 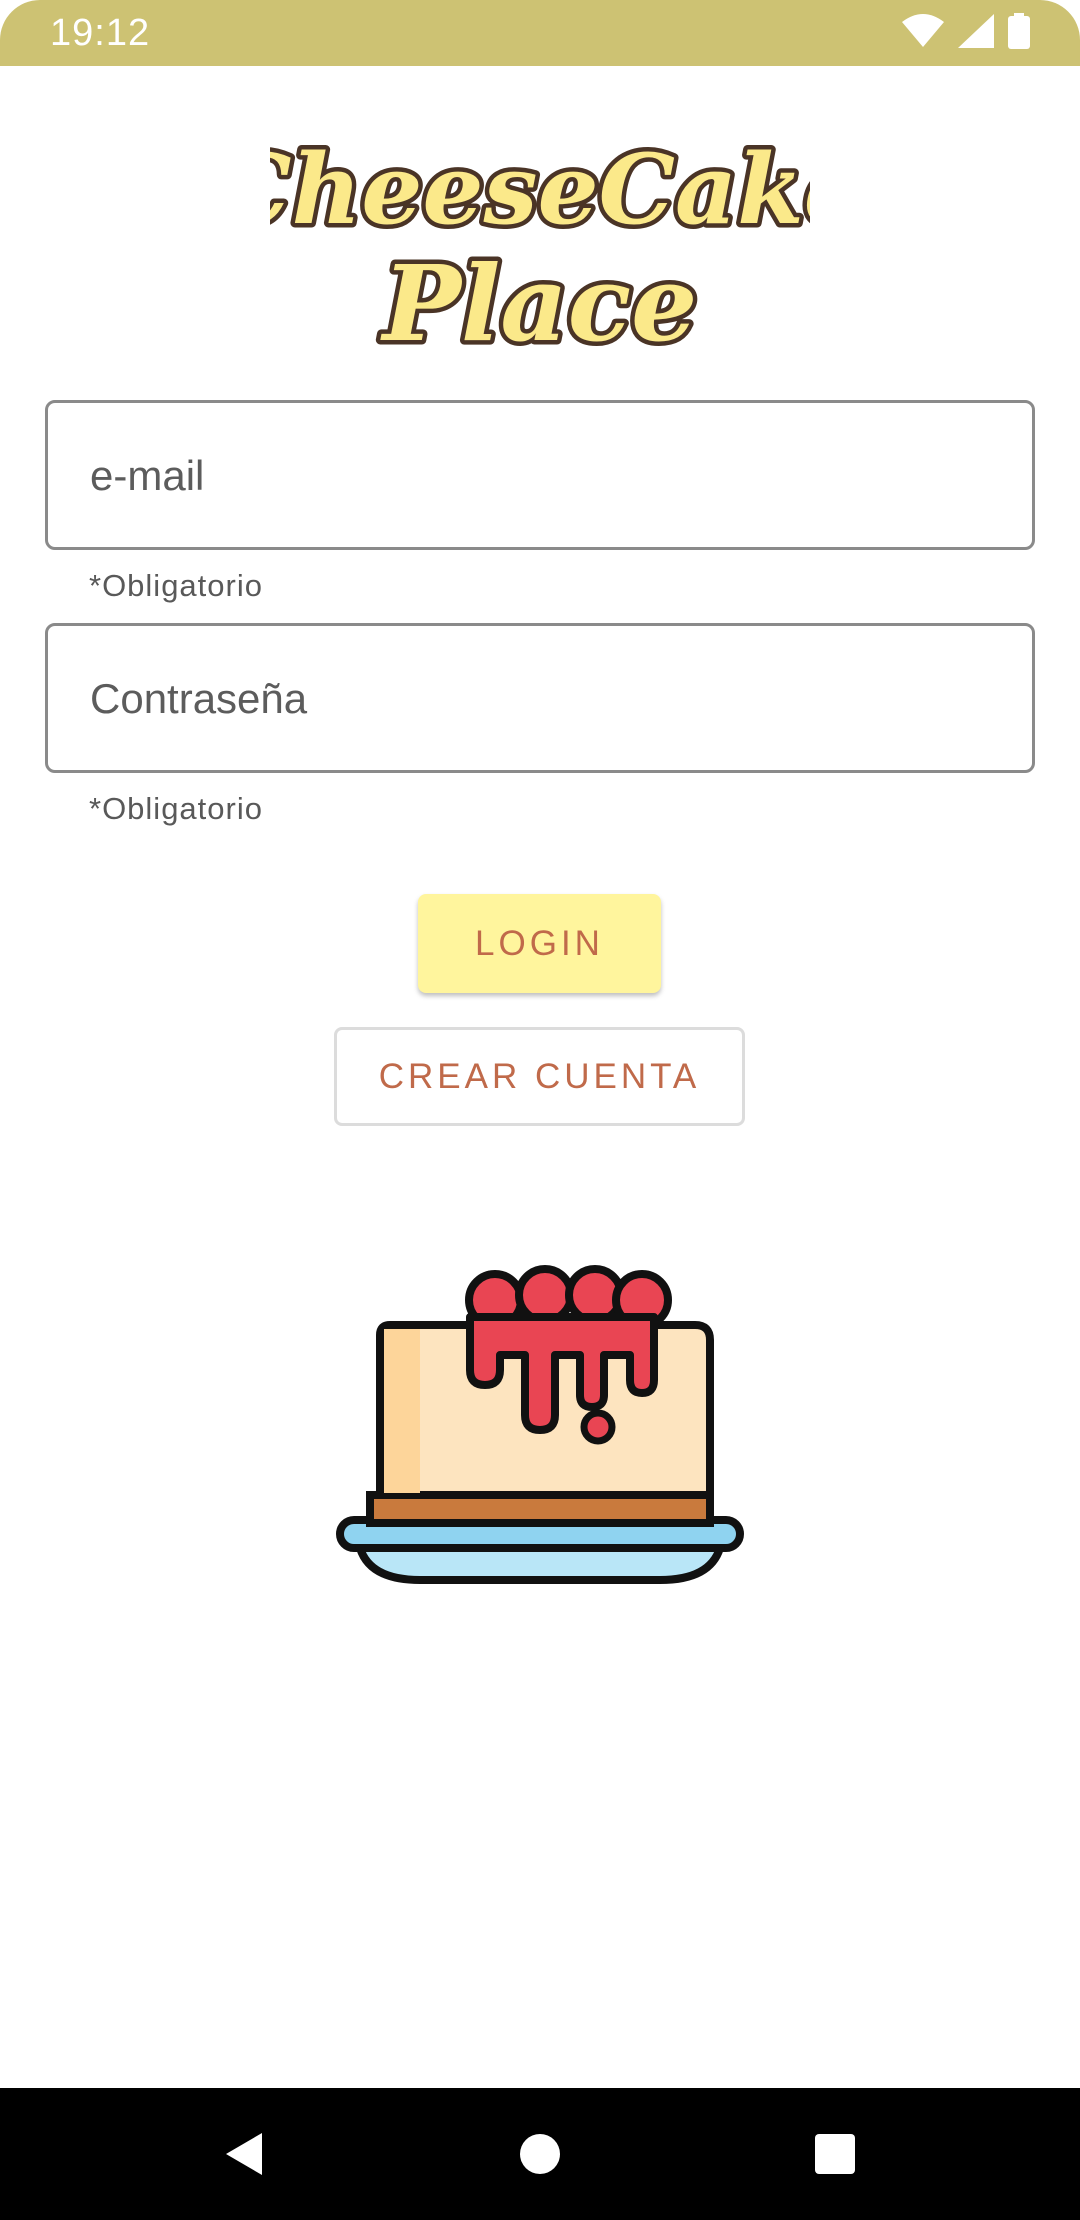 What do you see at coordinates (539, 303) in the screenshot?
I see `logo-line-2: Place` at bounding box center [539, 303].